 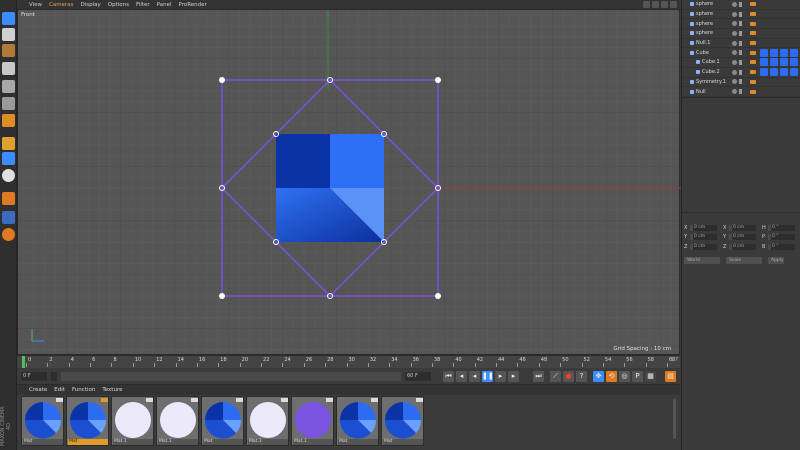 I want to click on material-menu-texture: Texture, so click(x=112, y=390).